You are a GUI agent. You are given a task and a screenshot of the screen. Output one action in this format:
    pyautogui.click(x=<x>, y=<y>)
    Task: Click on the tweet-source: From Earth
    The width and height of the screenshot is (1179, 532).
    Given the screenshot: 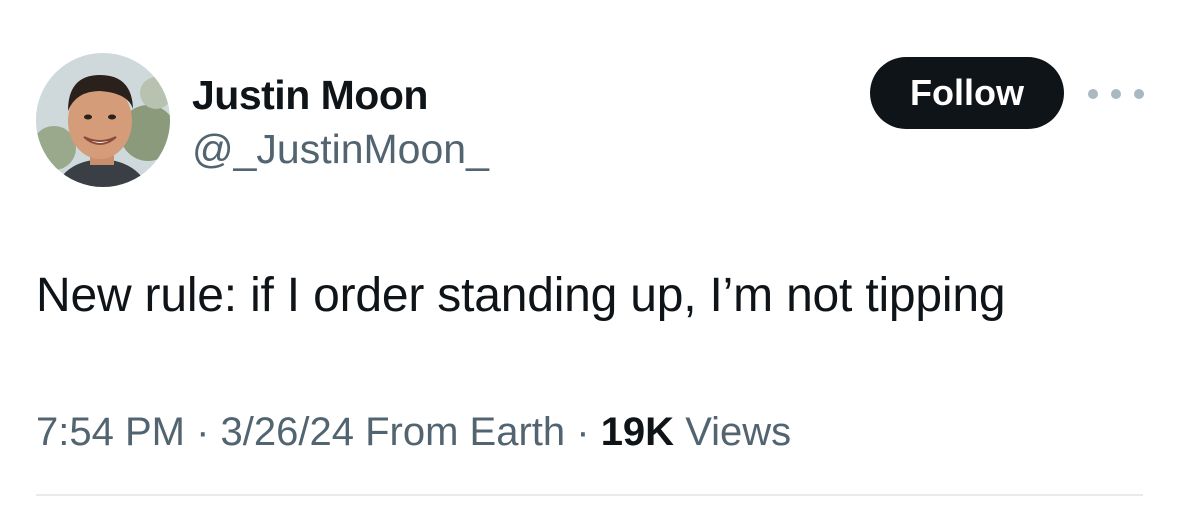 What is the action you would take?
    pyautogui.click(x=459, y=432)
    